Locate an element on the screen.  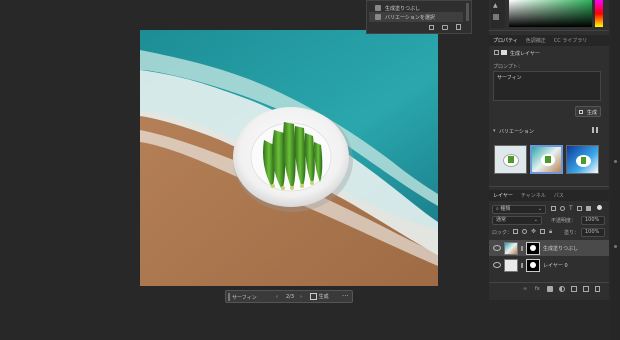
tab-cc-libraries: CC ライブラリ is located at coordinates (571, 40).